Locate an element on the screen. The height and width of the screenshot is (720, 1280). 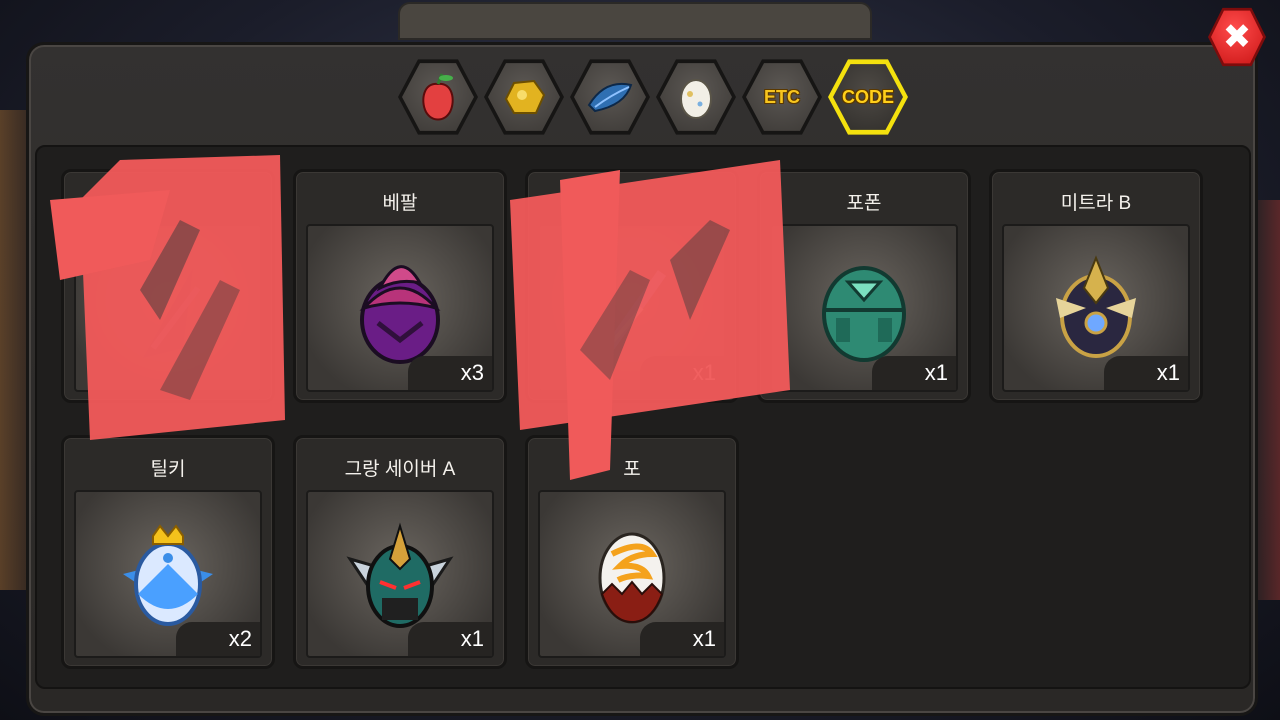
tab-gold is located at coordinates (524, 97).